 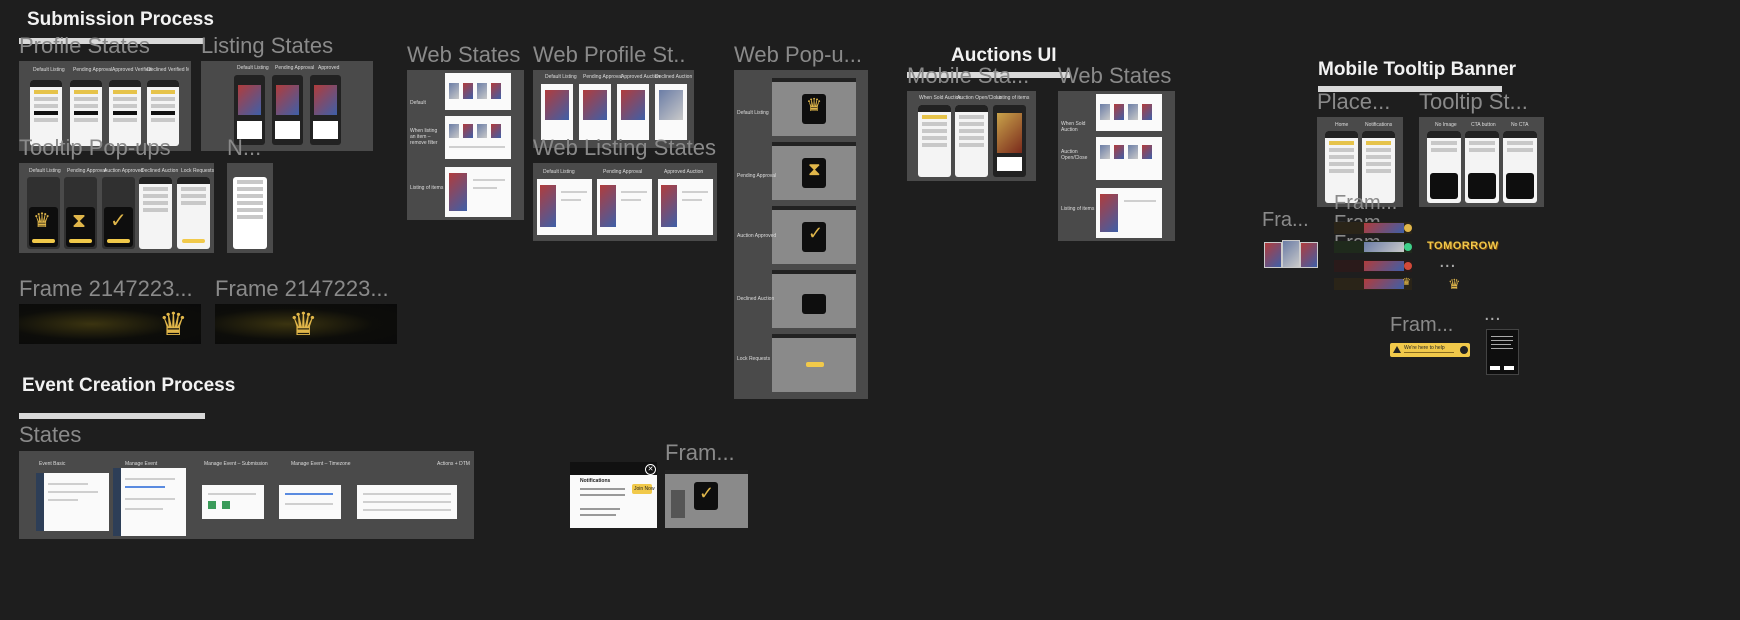 I want to click on check-icon: ✓, so click(x=707, y=493).